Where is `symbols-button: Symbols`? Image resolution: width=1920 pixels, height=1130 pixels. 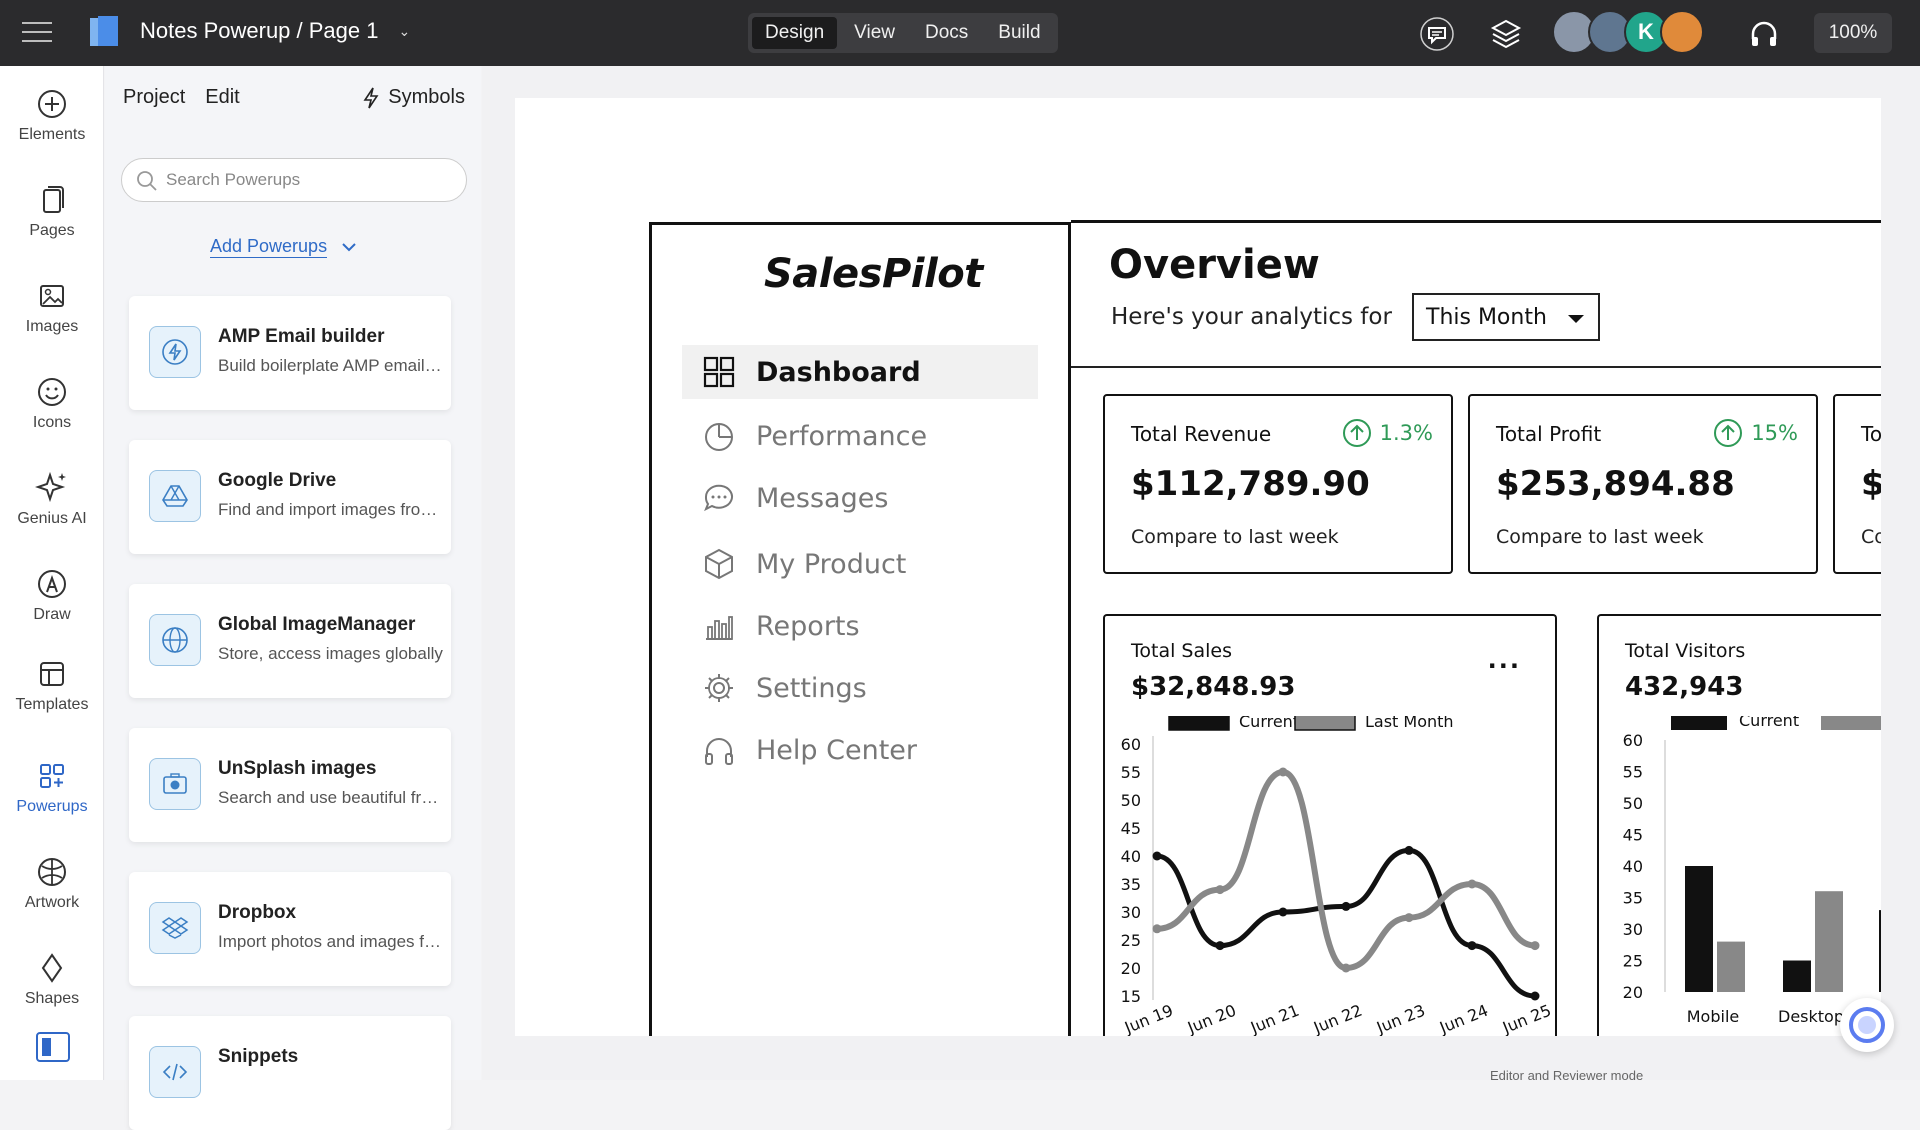 symbols-button: Symbols is located at coordinates (413, 97).